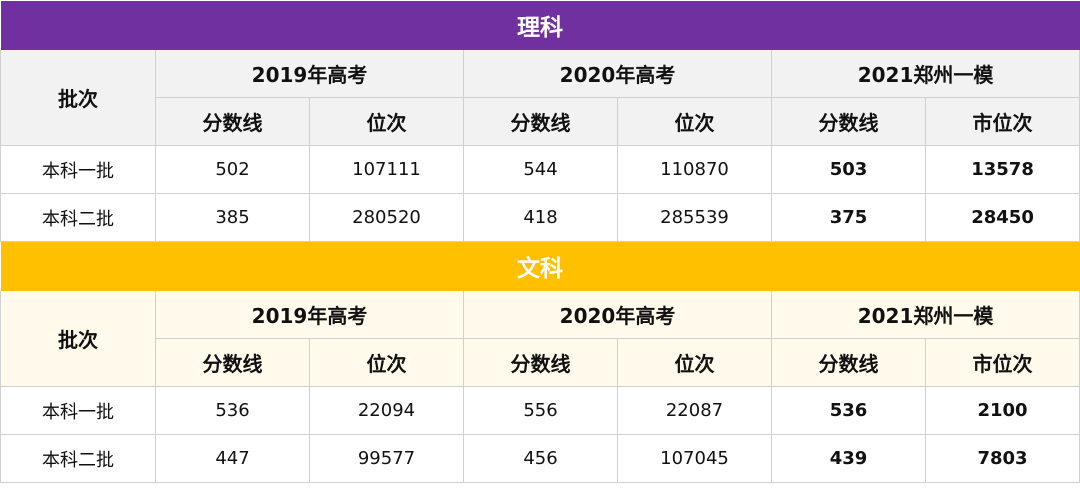 Image resolution: width=1080 pixels, height=491 pixels. I want to click on science-sub-header: 市位次, so click(1002, 121).